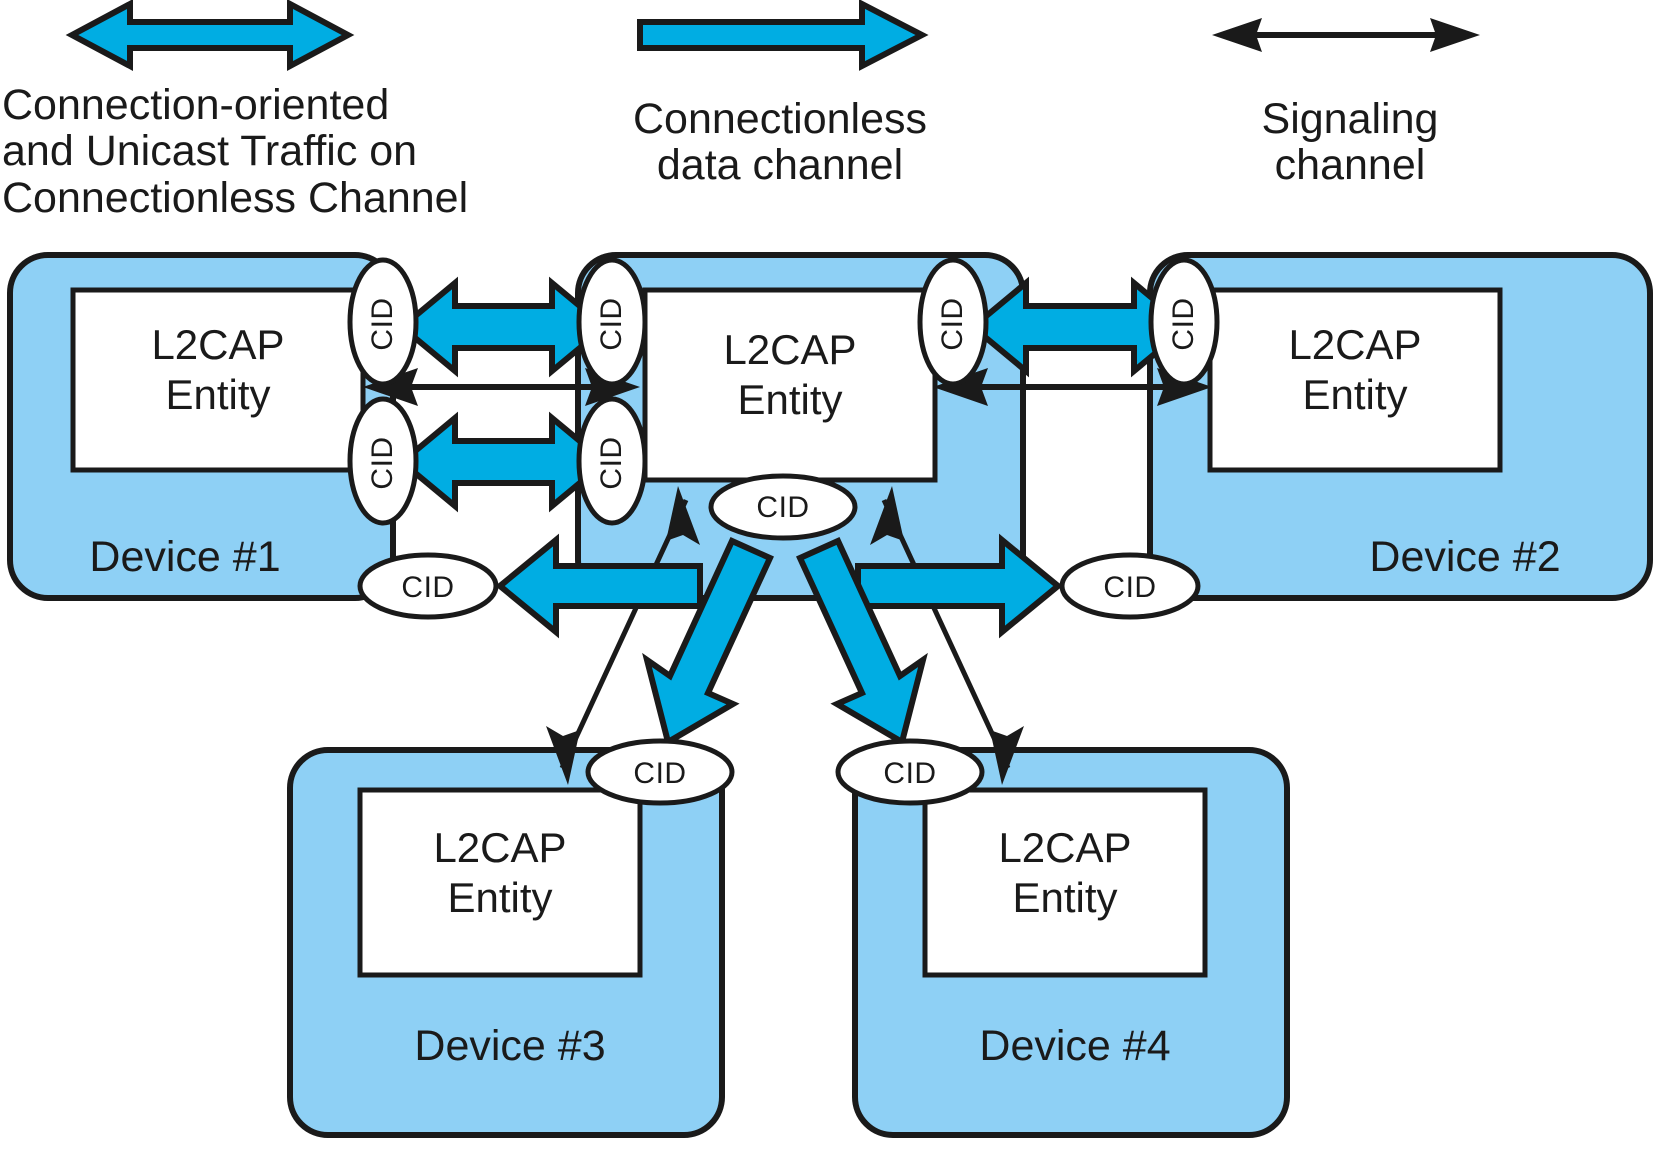 The height and width of the screenshot is (1168, 1658). I want to click on legend-label-connectionless: Connectionless data channel, so click(779, 142).